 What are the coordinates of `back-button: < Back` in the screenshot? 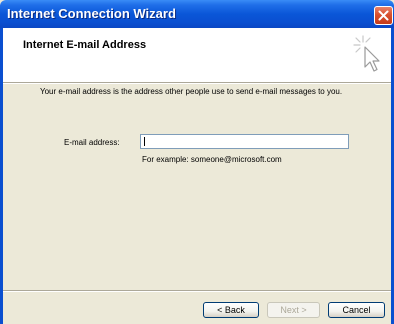 It's located at (231, 310).